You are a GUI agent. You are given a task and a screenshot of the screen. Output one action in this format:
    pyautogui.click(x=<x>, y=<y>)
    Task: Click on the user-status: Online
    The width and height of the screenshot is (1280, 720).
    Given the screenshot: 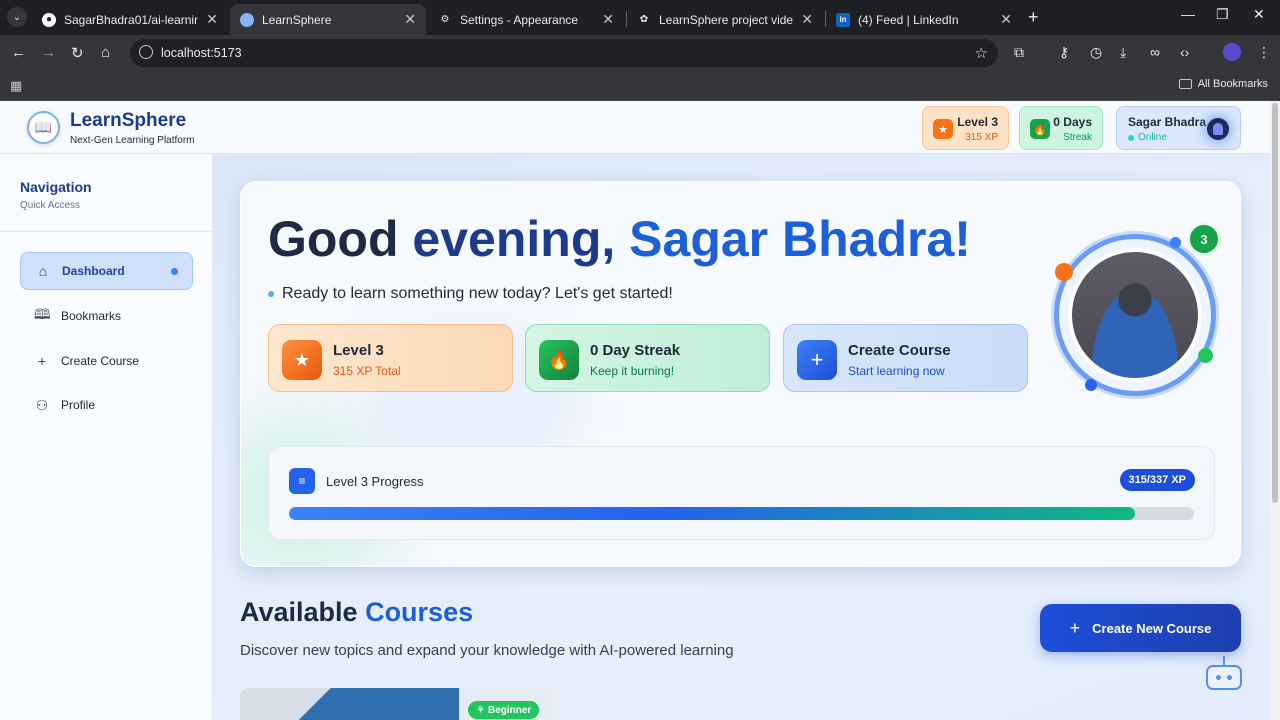 What is the action you would take?
    pyautogui.click(x=1147, y=137)
    